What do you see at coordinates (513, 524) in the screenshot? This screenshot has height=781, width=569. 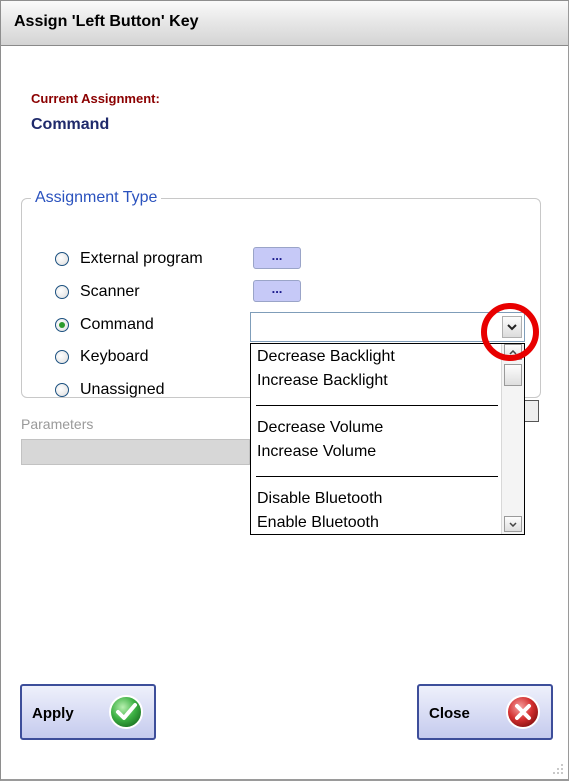 I see `scroll-down-button` at bounding box center [513, 524].